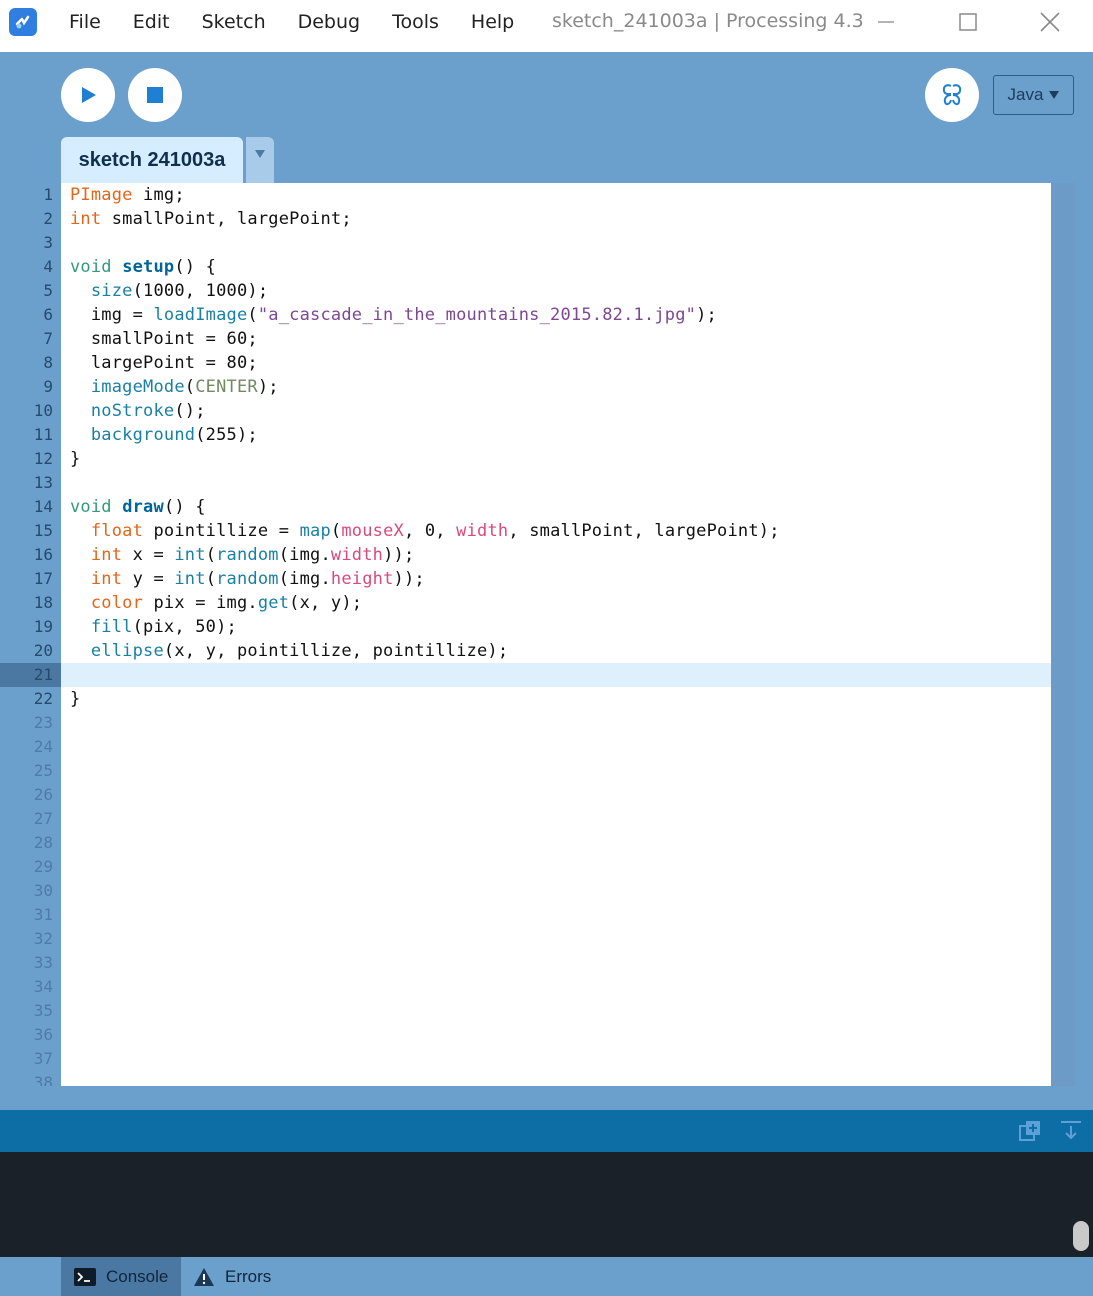 The height and width of the screenshot is (1296, 1093). What do you see at coordinates (151, 22) in the screenshot?
I see `menu-edit: Edit` at bounding box center [151, 22].